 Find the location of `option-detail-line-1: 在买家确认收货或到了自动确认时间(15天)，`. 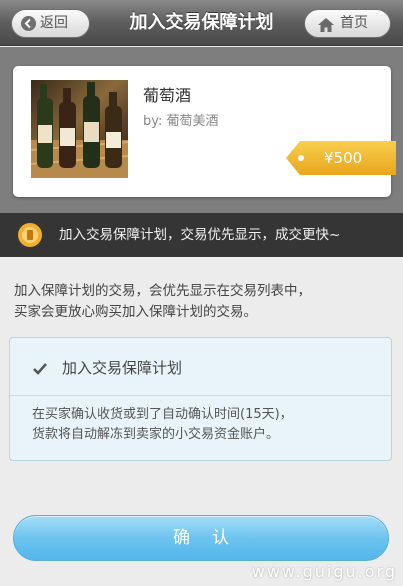

option-detail-line-1: 在买家确认收货或到了自动确认时间(15天)， is located at coordinates (162, 414).